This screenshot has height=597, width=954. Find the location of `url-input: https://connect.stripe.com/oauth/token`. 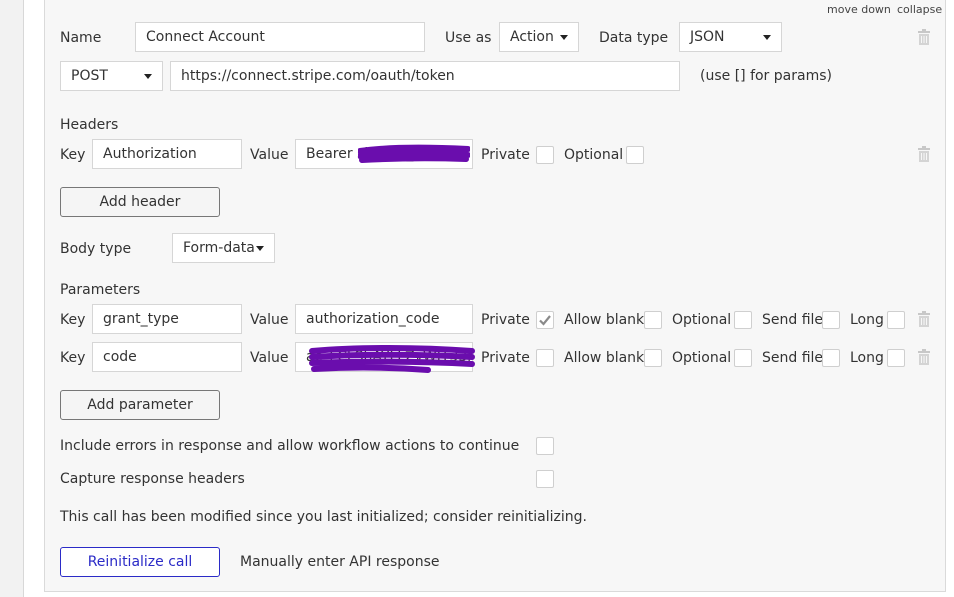

url-input: https://connect.stripe.com/oauth/token is located at coordinates (425, 76).